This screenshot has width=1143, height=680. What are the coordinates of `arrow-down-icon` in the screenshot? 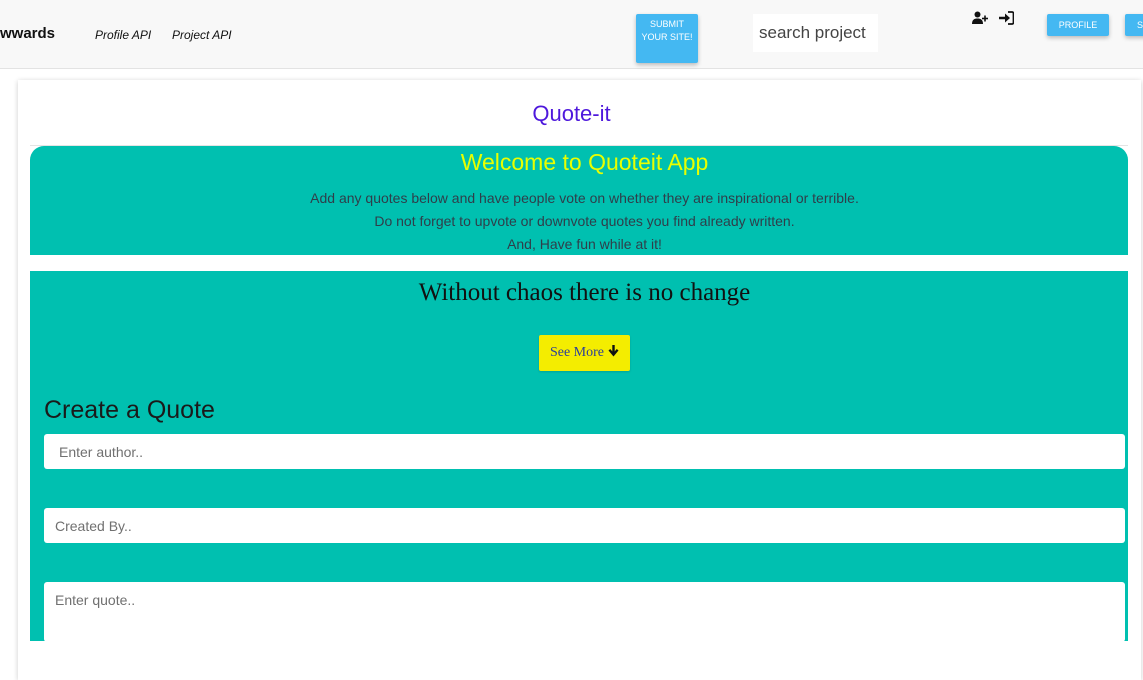 It's located at (613, 353).